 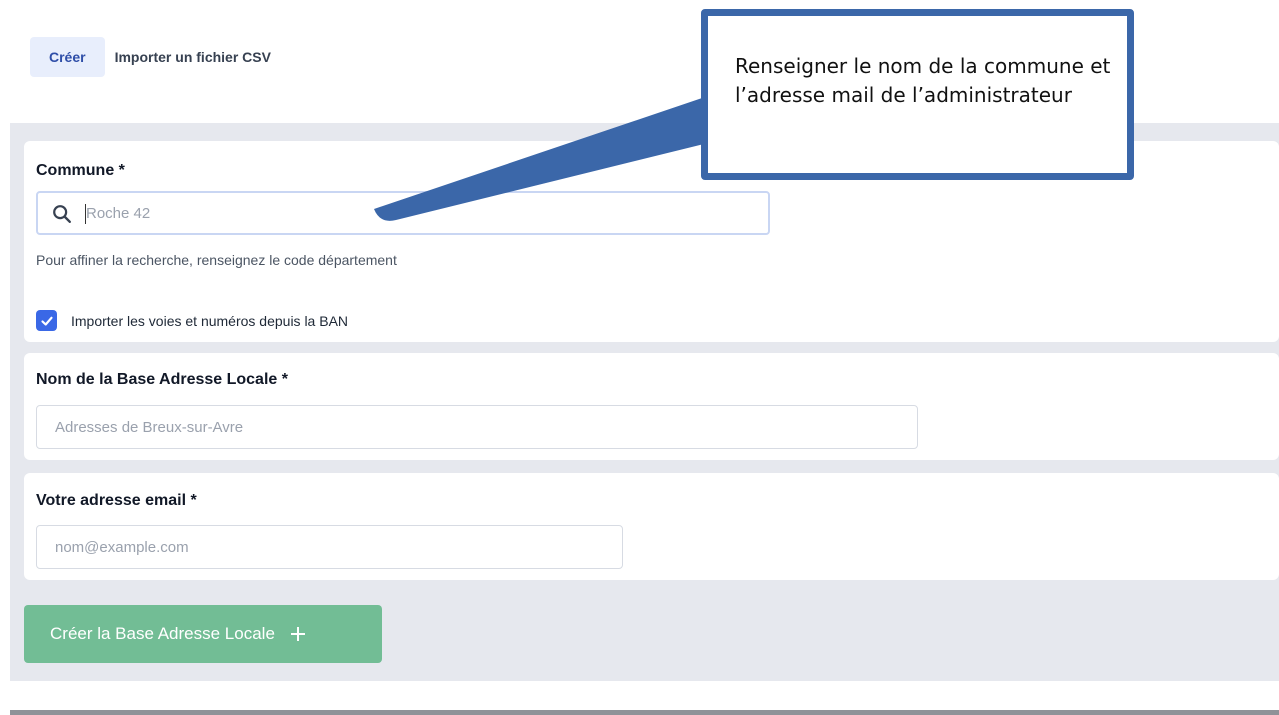 I want to click on tab-importer-csv: Importer un fichier CSV, so click(x=193, y=57).